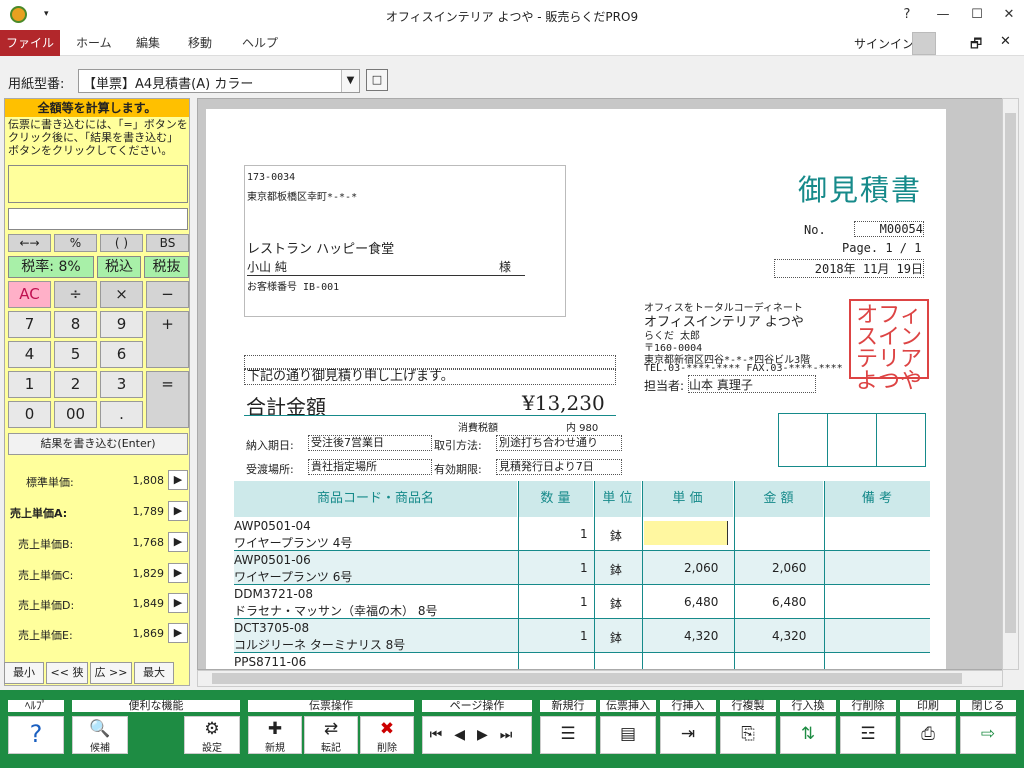 The height and width of the screenshot is (768, 1024). I want to click on first-page-icon: ⏮, so click(442, 735).